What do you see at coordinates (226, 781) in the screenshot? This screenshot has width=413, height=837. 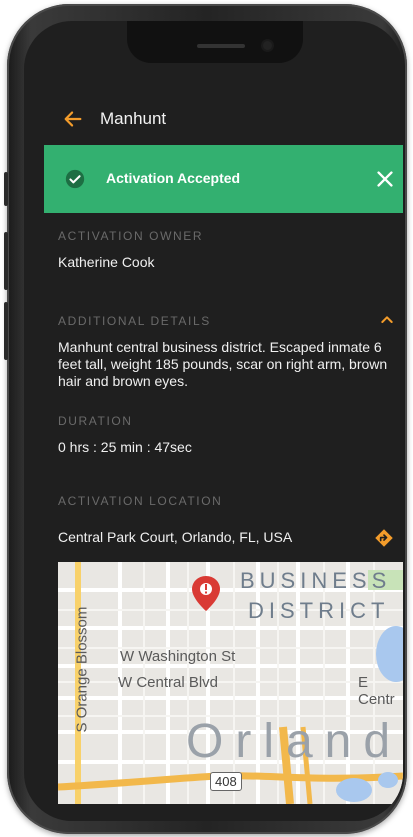 I see `route-shield: 408` at bounding box center [226, 781].